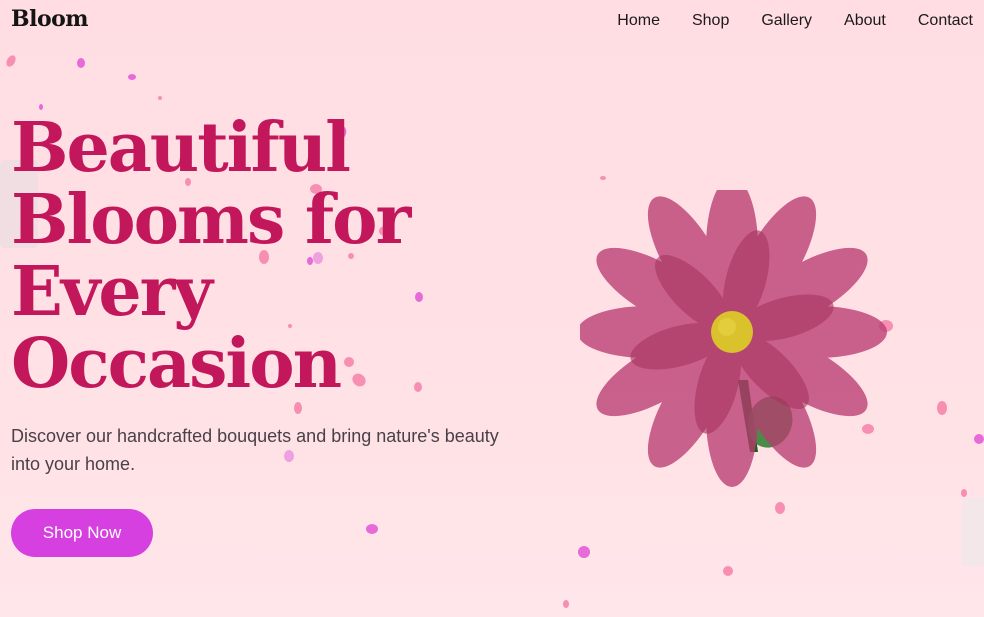 This screenshot has height=617, width=984. I want to click on nav-link-contact: Contact, so click(945, 21).